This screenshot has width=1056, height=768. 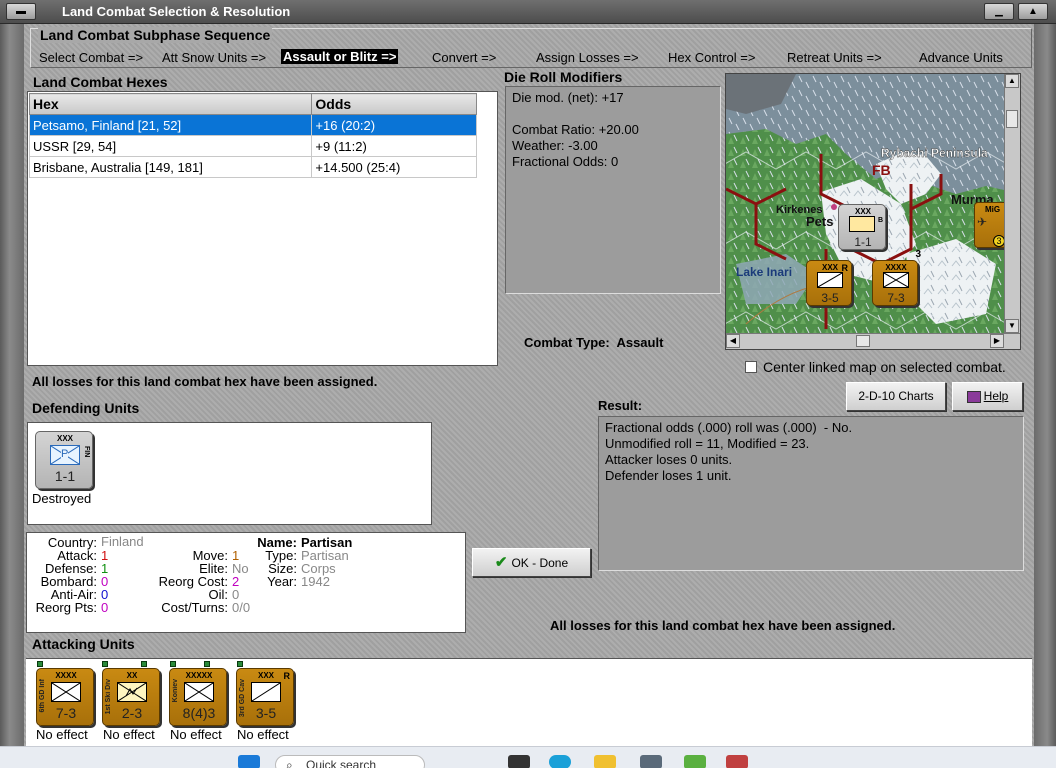 What do you see at coordinates (563, 77) in the screenshot?
I see `die-roll-label: Die Roll Modifiers` at bounding box center [563, 77].